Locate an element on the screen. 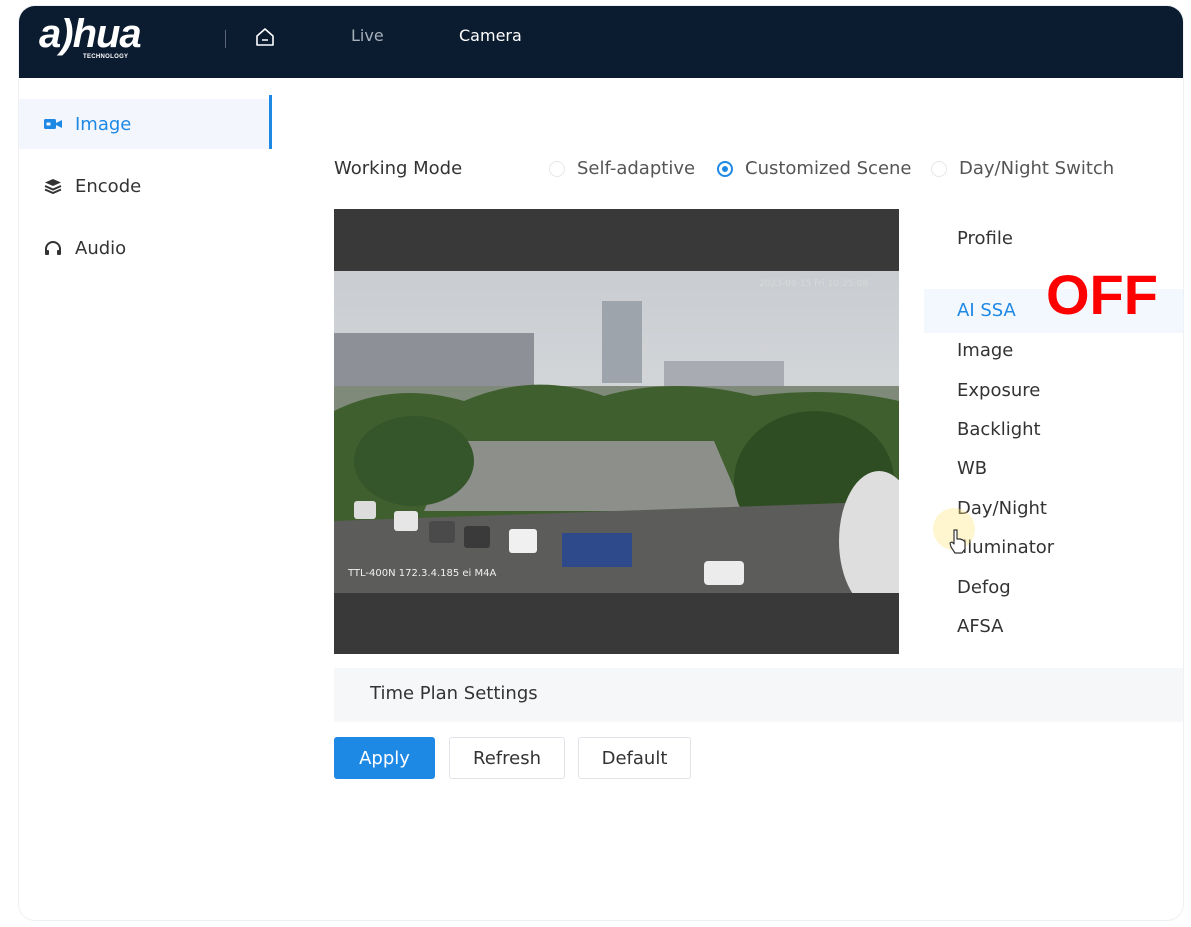 The height and width of the screenshot is (927, 1191). profile-menu-header: Profile is located at coordinates (985, 238).